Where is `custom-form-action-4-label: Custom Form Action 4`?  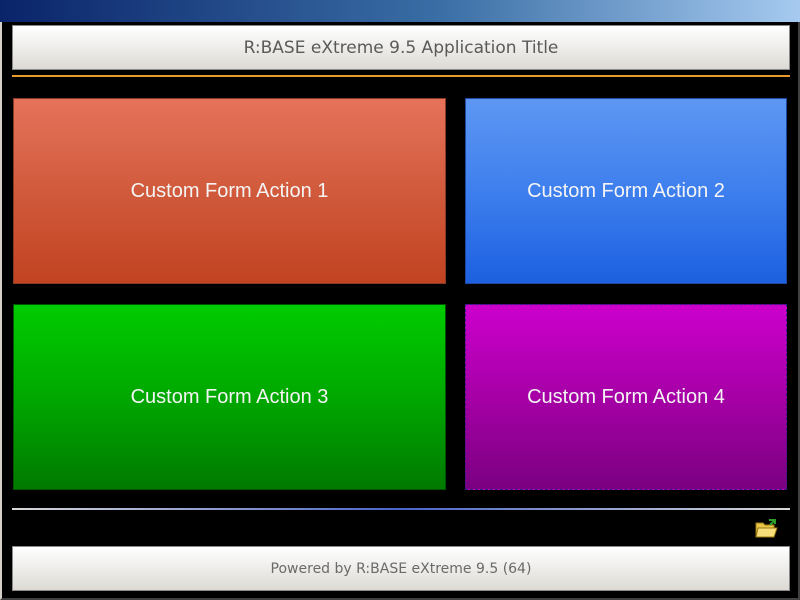
custom-form-action-4-label: Custom Form Action 4 is located at coordinates (626, 396).